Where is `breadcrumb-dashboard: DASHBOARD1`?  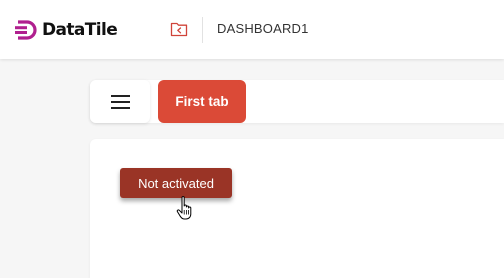 breadcrumb-dashboard: DASHBOARD1 is located at coordinates (263, 28).